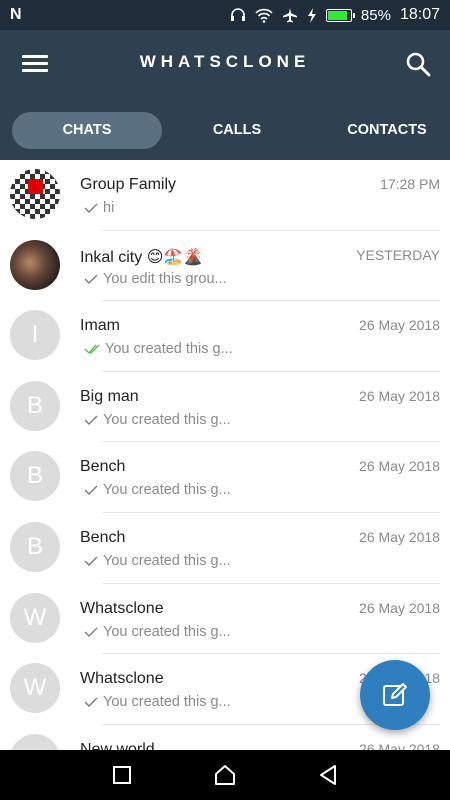  I want to click on carrier-label: N, so click(16, 14).